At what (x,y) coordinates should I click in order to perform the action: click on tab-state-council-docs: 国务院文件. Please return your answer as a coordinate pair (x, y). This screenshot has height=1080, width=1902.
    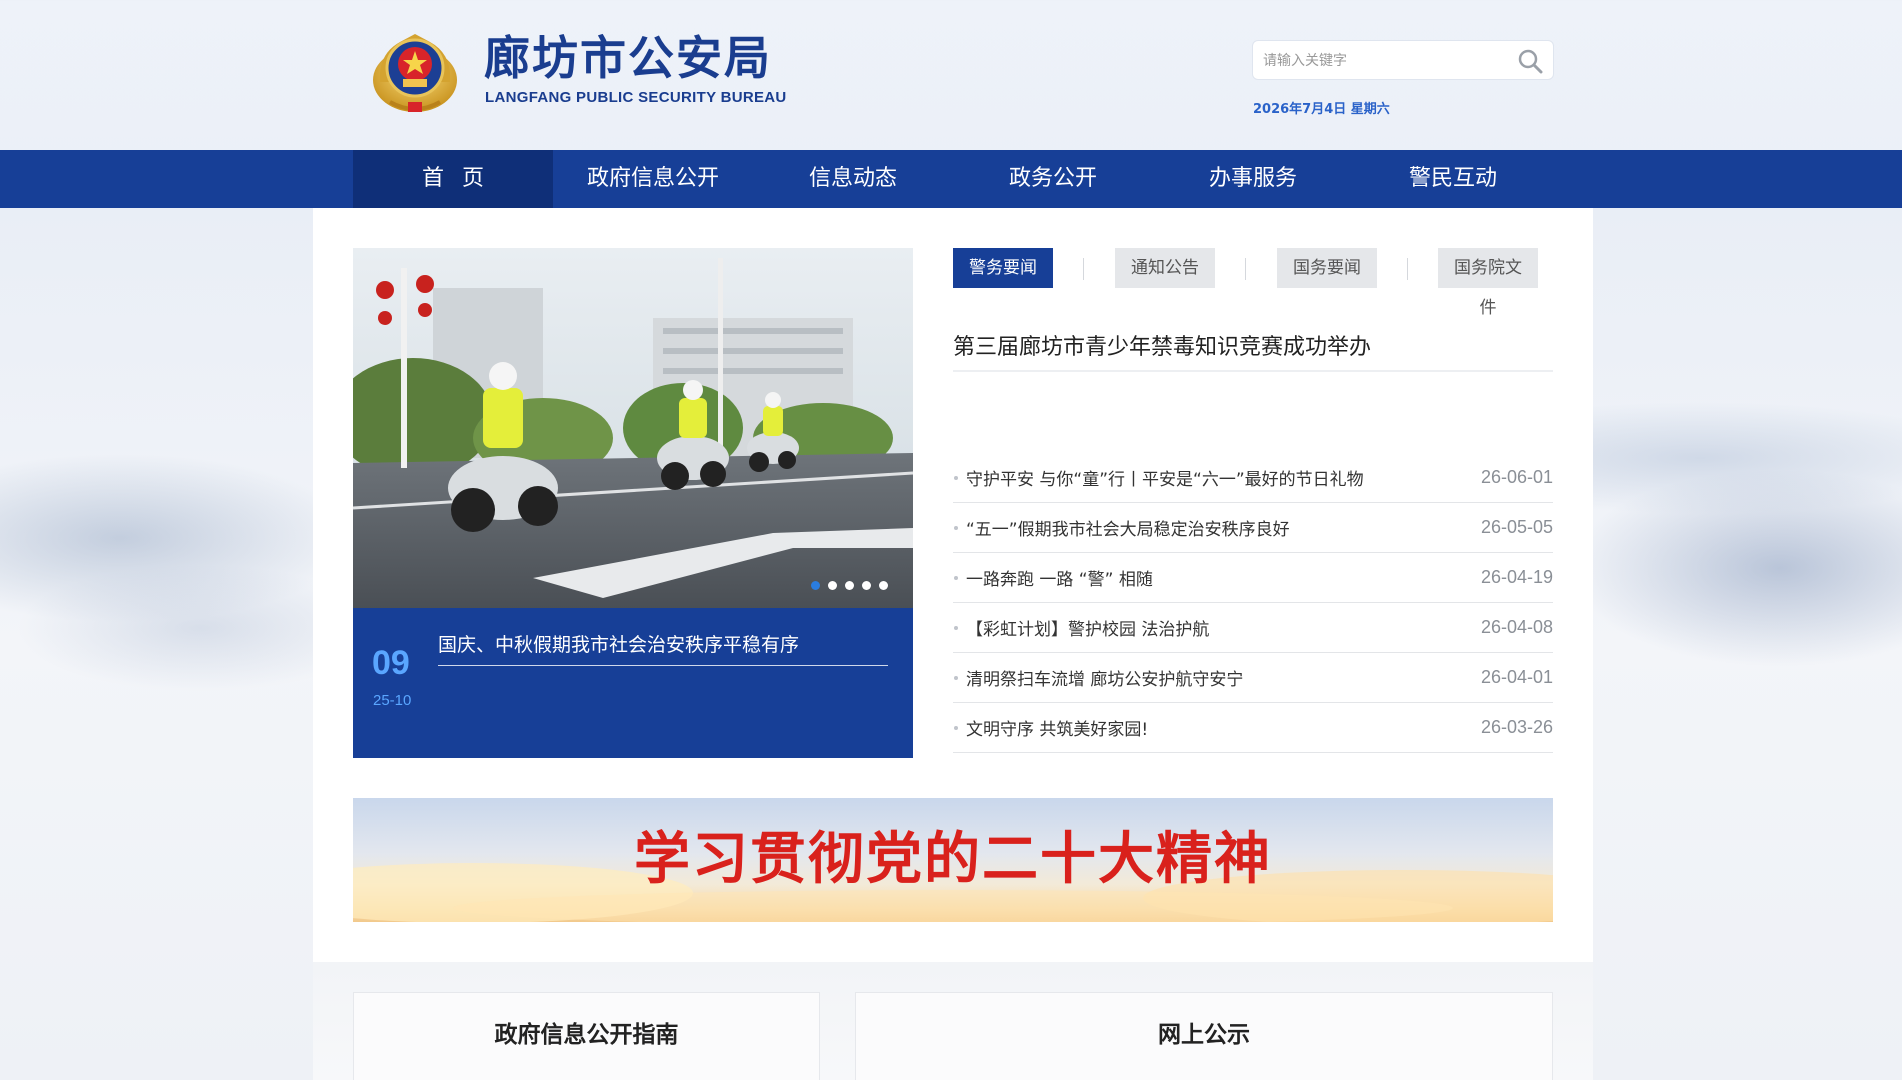
    Looking at the image, I should click on (1488, 283).